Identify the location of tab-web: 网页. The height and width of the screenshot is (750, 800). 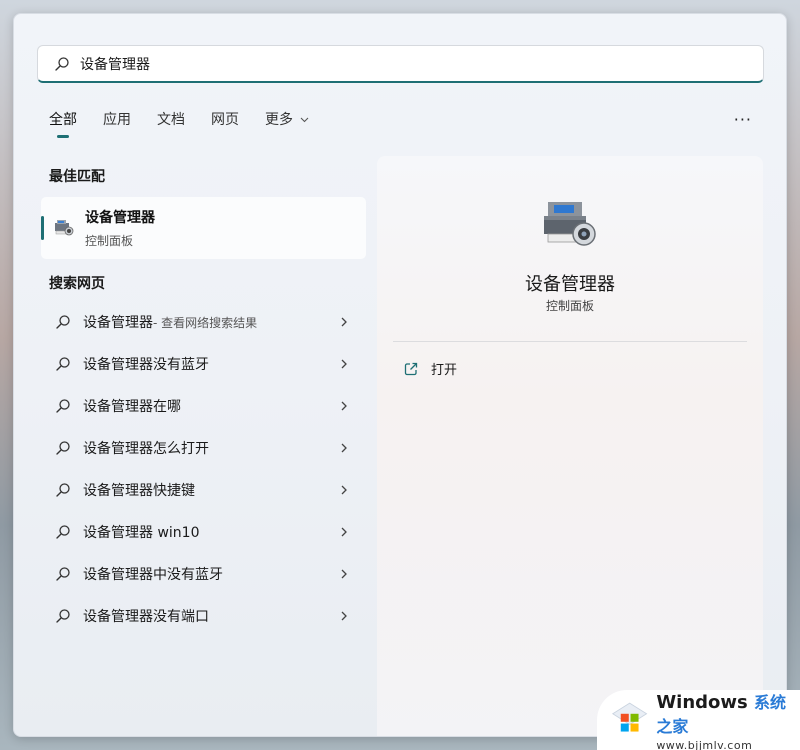
(225, 124).